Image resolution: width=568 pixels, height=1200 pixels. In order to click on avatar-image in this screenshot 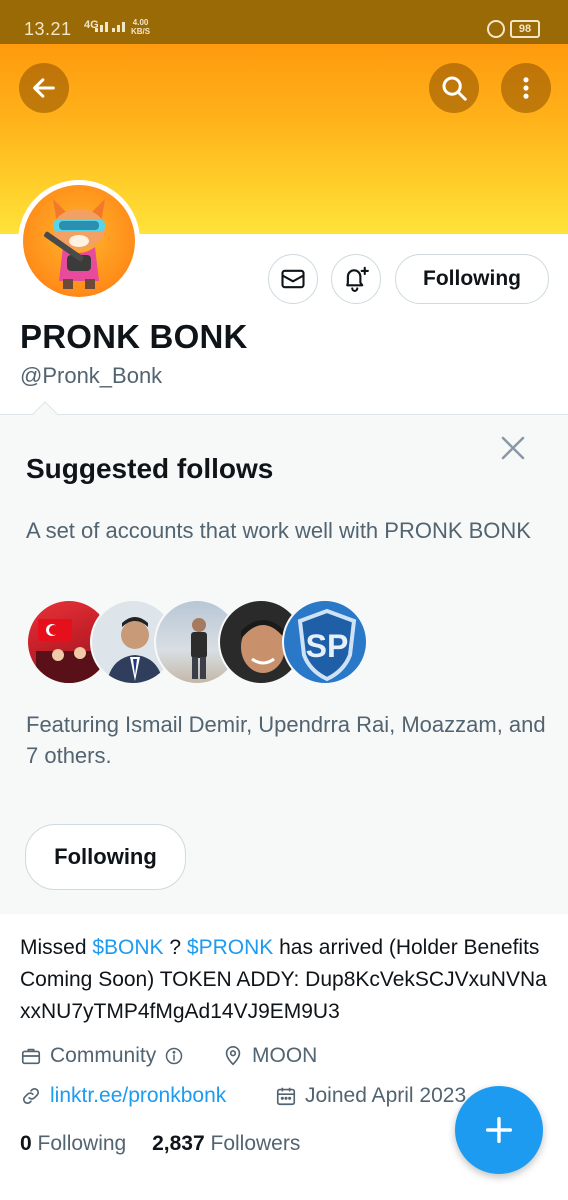, I will do `click(79, 241)`.